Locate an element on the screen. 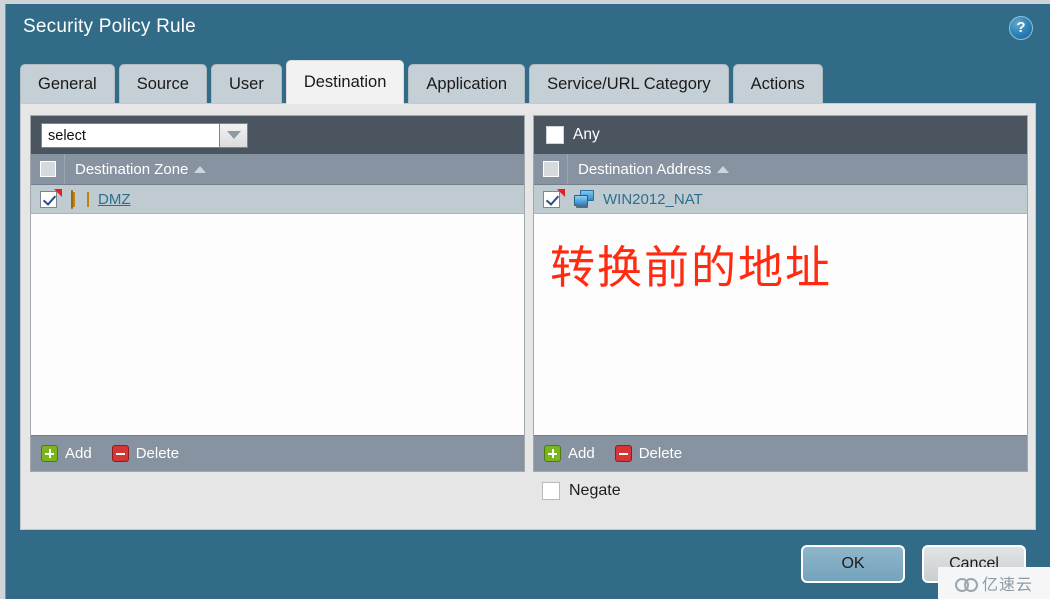 The height and width of the screenshot is (599, 1050). address-row-content: WIN2012_NAT is located at coordinates (635, 199).